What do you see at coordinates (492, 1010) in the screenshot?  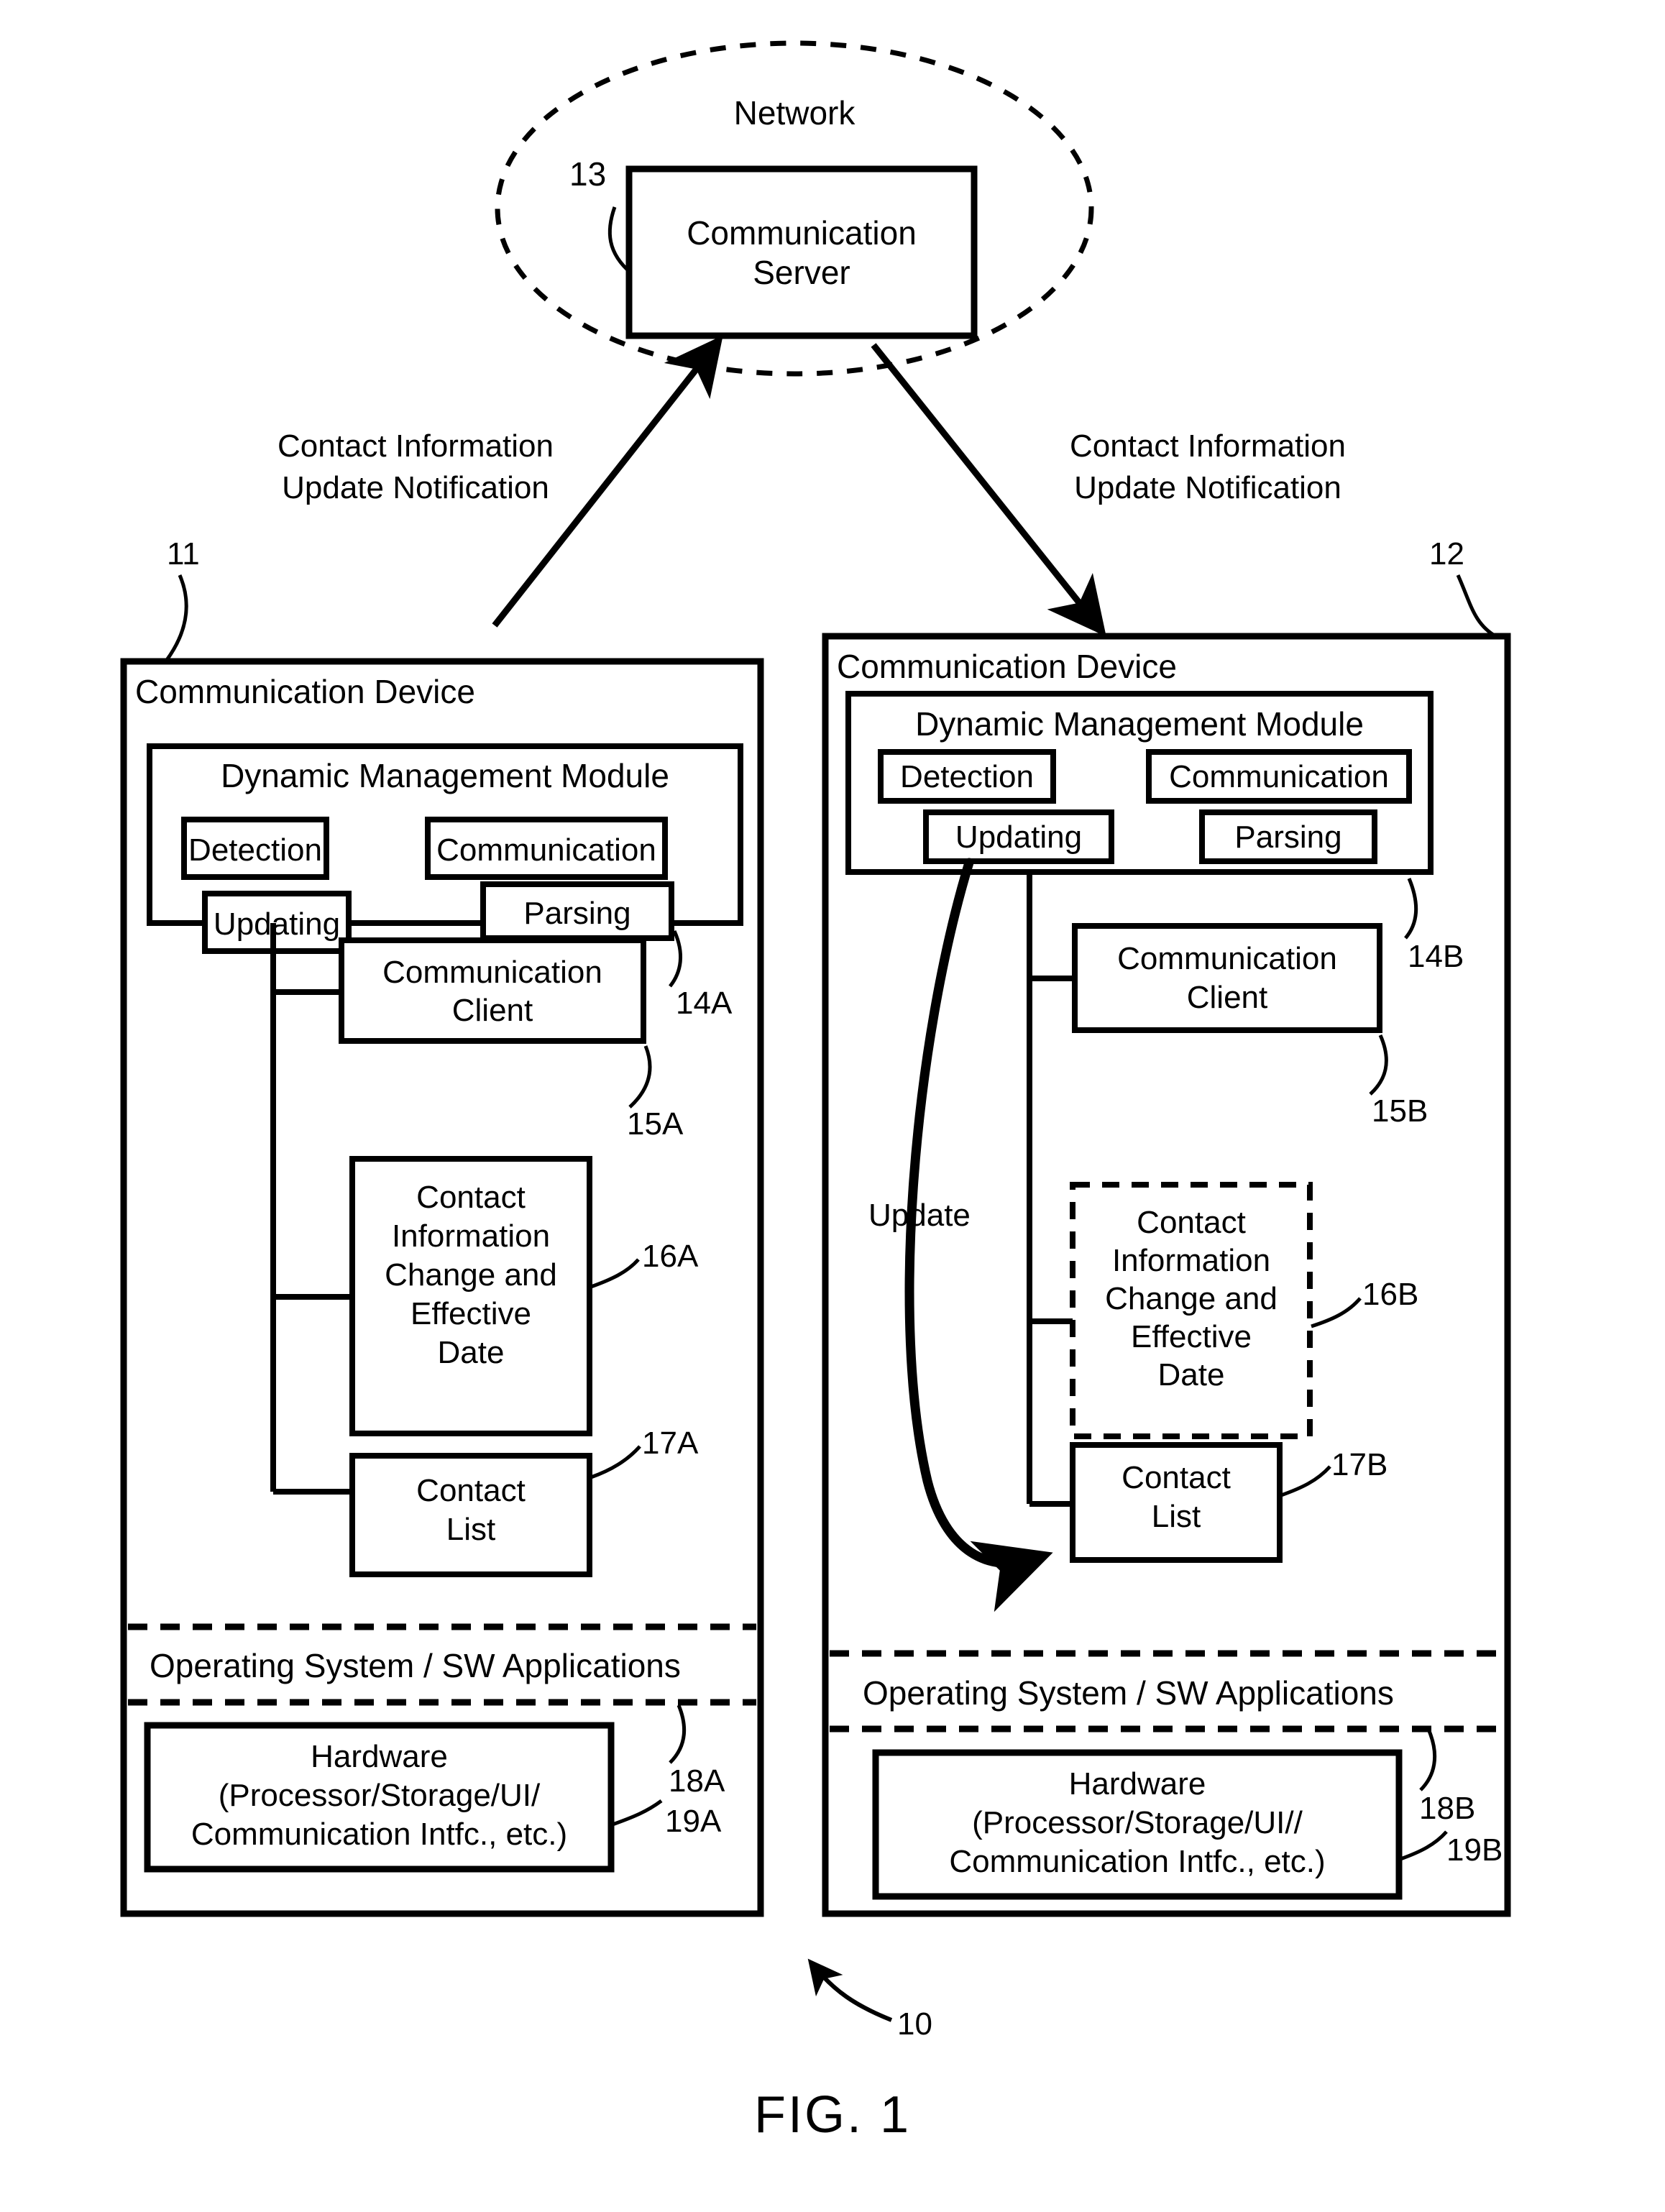 I see `device-left-client-line2: Client` at bounding box center [492, 1010].